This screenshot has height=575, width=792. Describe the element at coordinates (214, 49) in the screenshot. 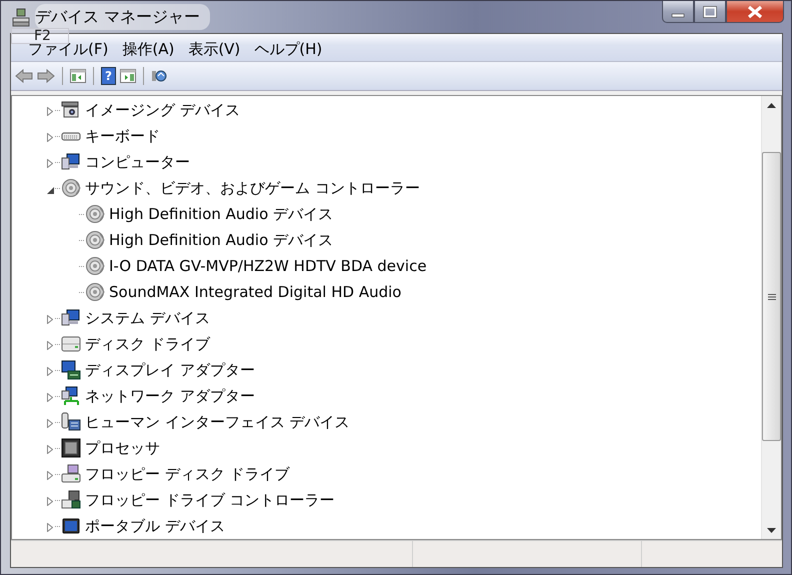

I see `menu-item: 表示(V)` at that location.